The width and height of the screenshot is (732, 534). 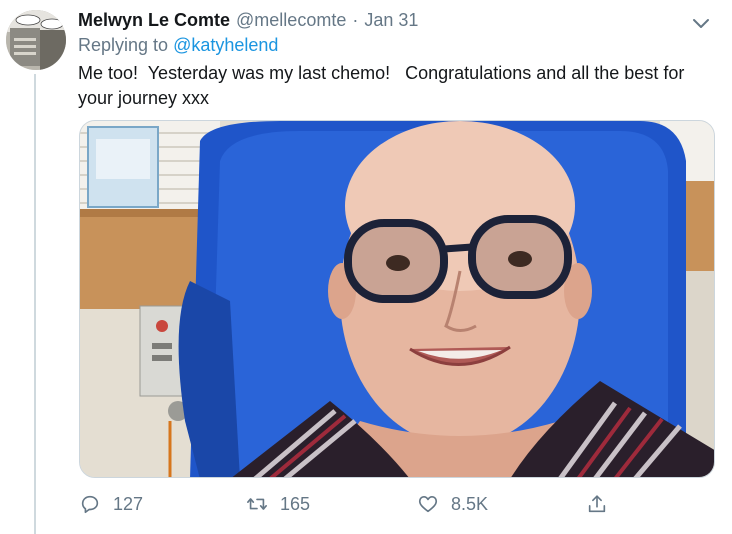 I want to click on avatar-image, so click(x=36, y=40).